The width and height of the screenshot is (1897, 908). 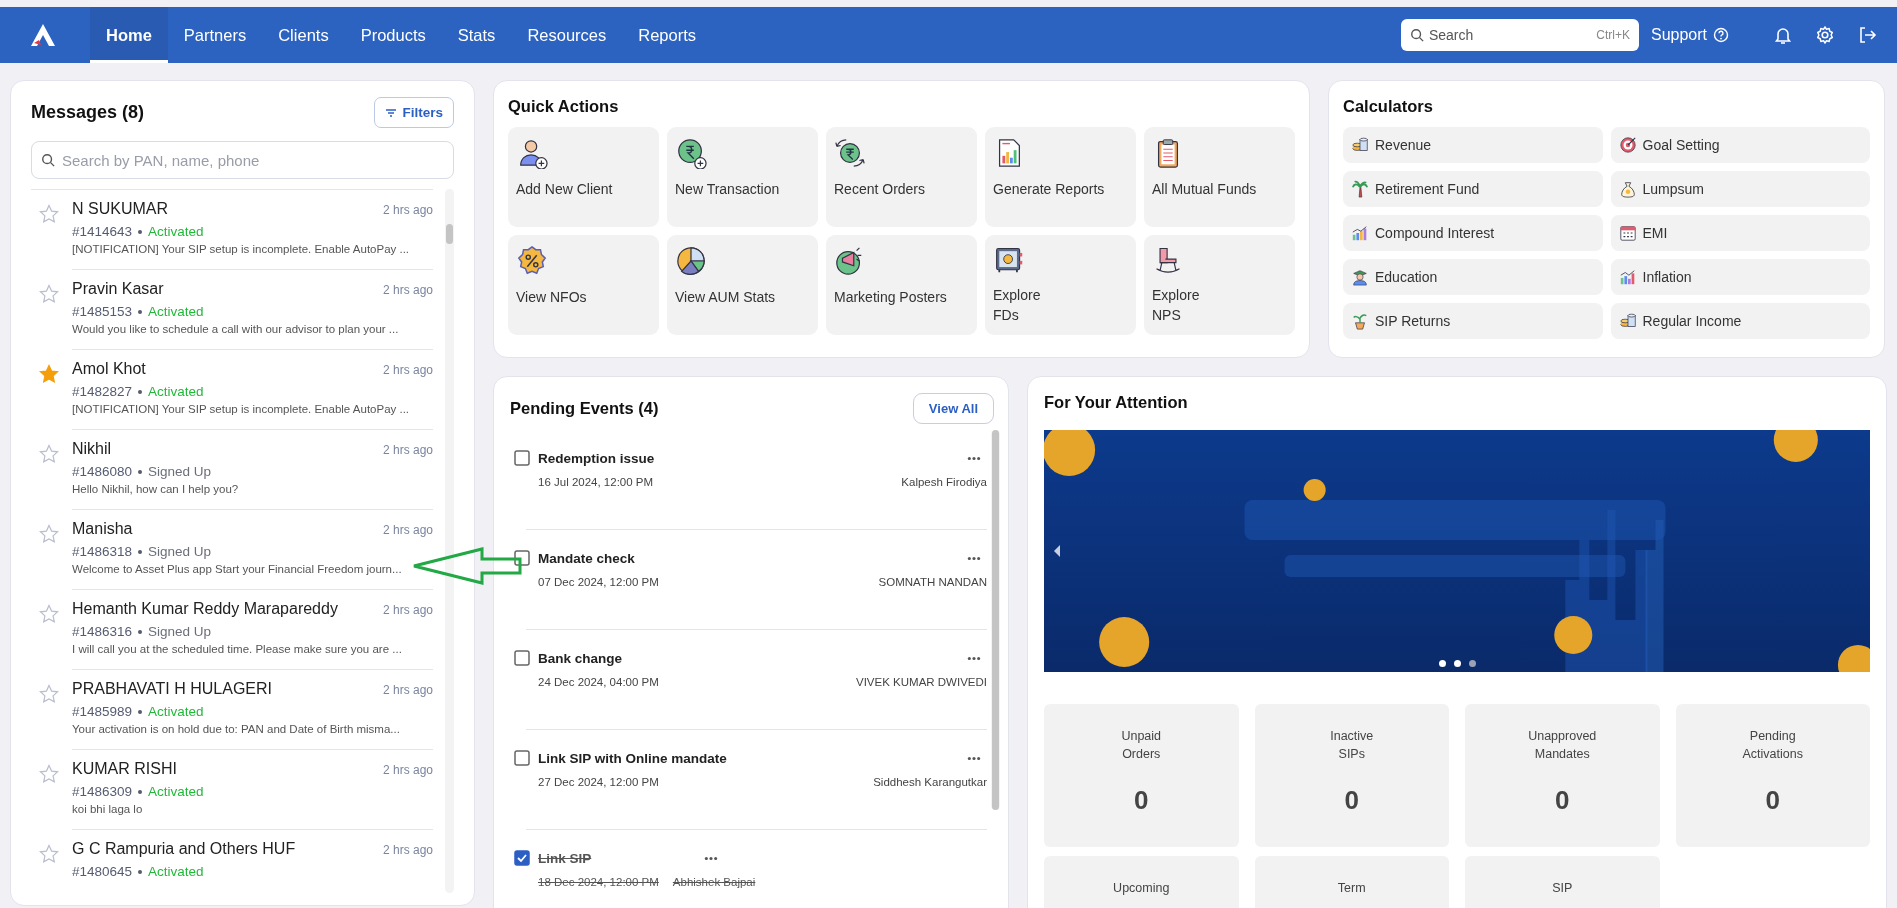 What do you see at coordinates (1562, 882) in the screenshot?
I see `attention-tile: SIP` at bounding box center [1562, 882].